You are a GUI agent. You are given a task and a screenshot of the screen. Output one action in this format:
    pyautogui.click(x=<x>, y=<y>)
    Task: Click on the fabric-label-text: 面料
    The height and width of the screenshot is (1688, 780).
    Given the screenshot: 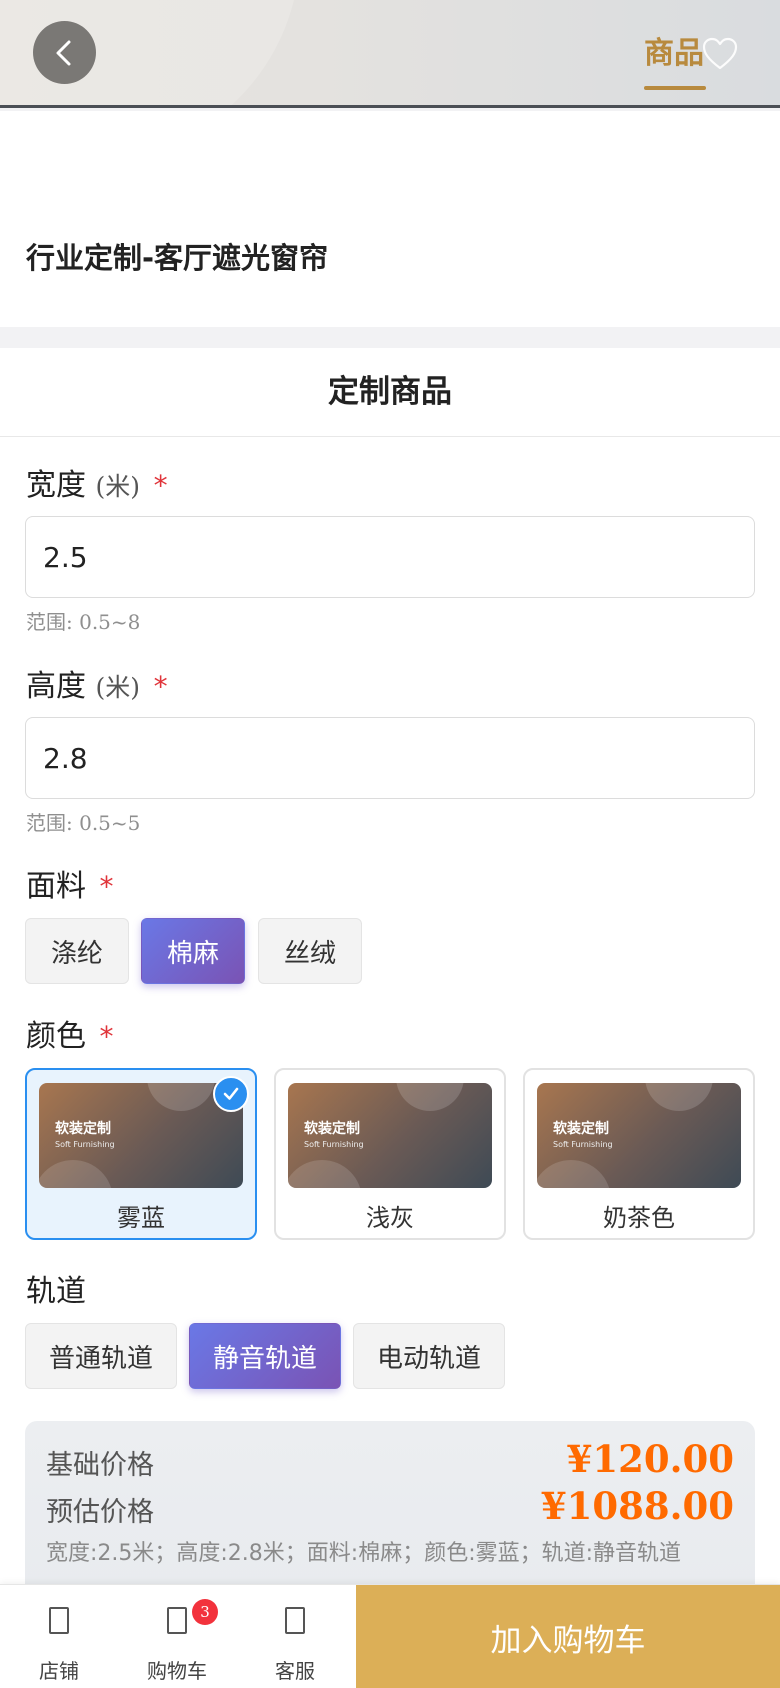 What is the action you would take?
    pyautogui.click(x=56, y=886)
    